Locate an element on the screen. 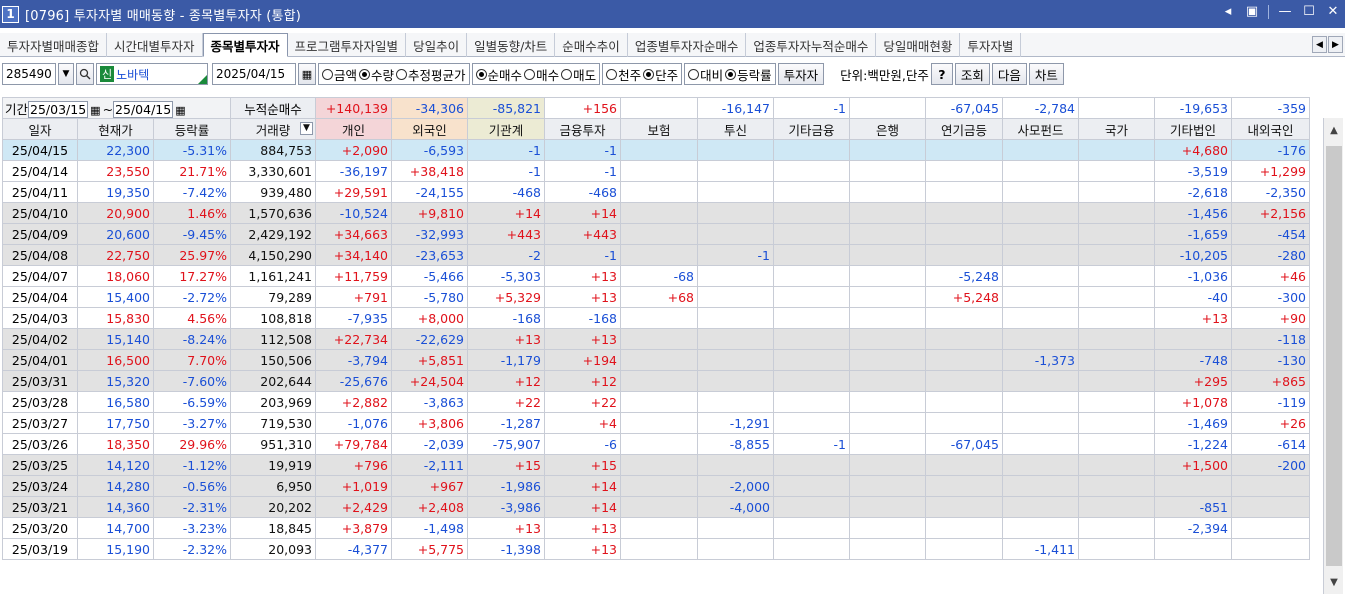 This screenshot has height=594, width=1345. column-header: 현재가 is located at coordinates (115, 129).